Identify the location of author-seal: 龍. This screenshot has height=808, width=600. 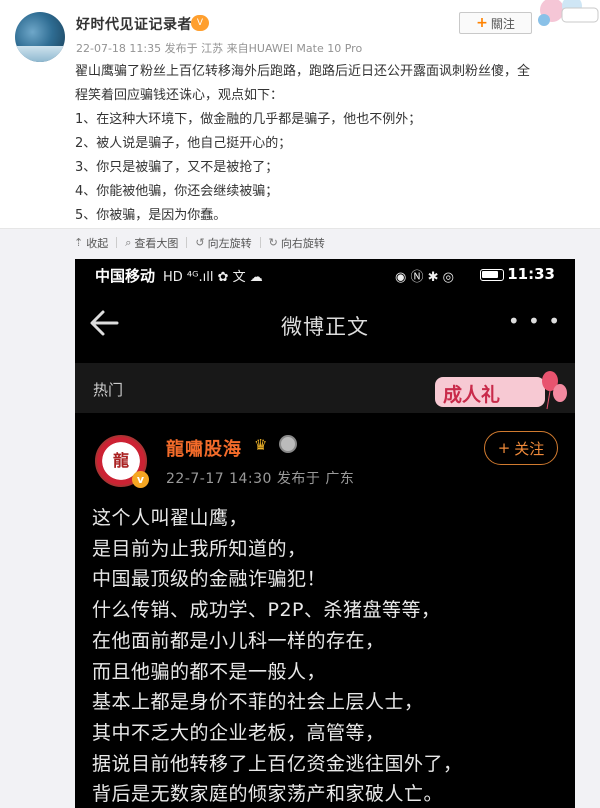
(120, 460).